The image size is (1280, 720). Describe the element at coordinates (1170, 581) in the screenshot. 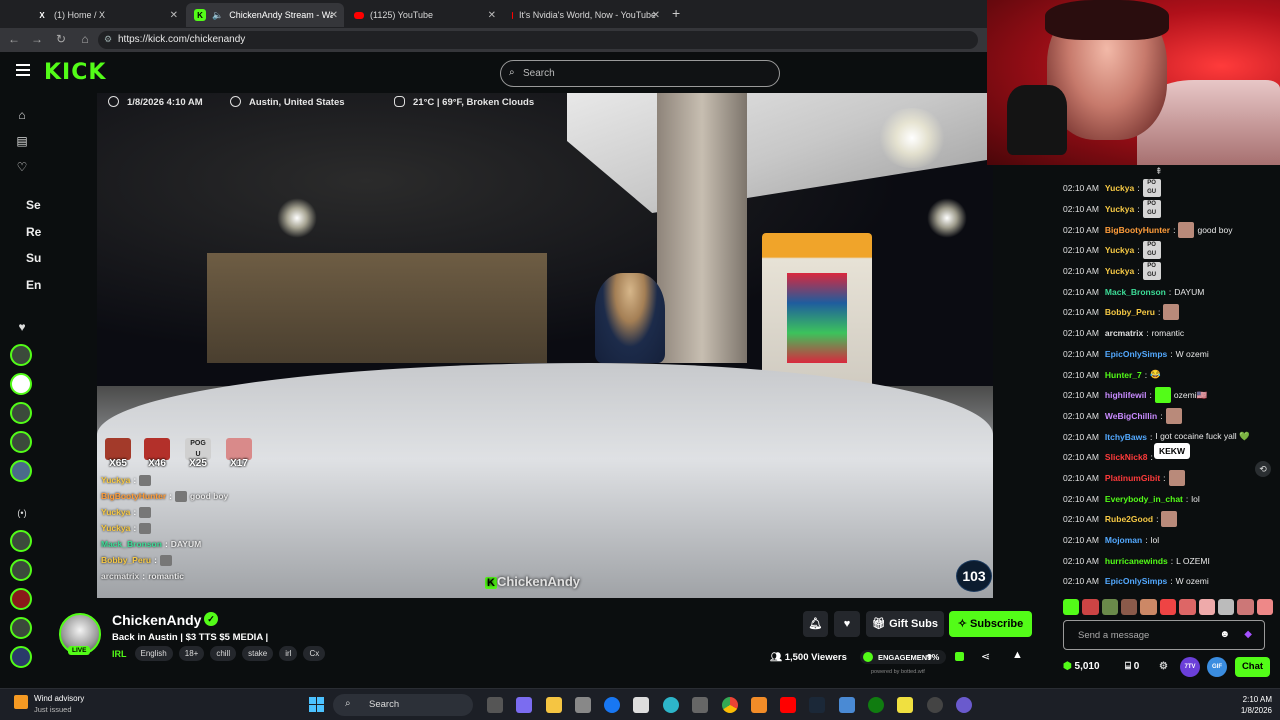

I see `chat-message: 02:10 AM EpicOnlySimps: W ozemi` at that location.